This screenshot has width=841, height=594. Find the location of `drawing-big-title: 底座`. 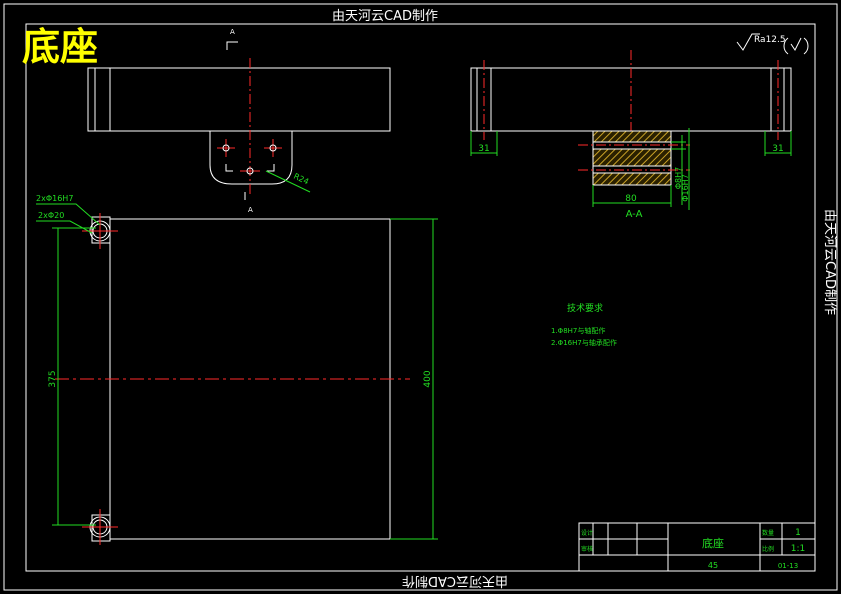

drawing-big-title: 底座 is located at coordinates (60, 47).